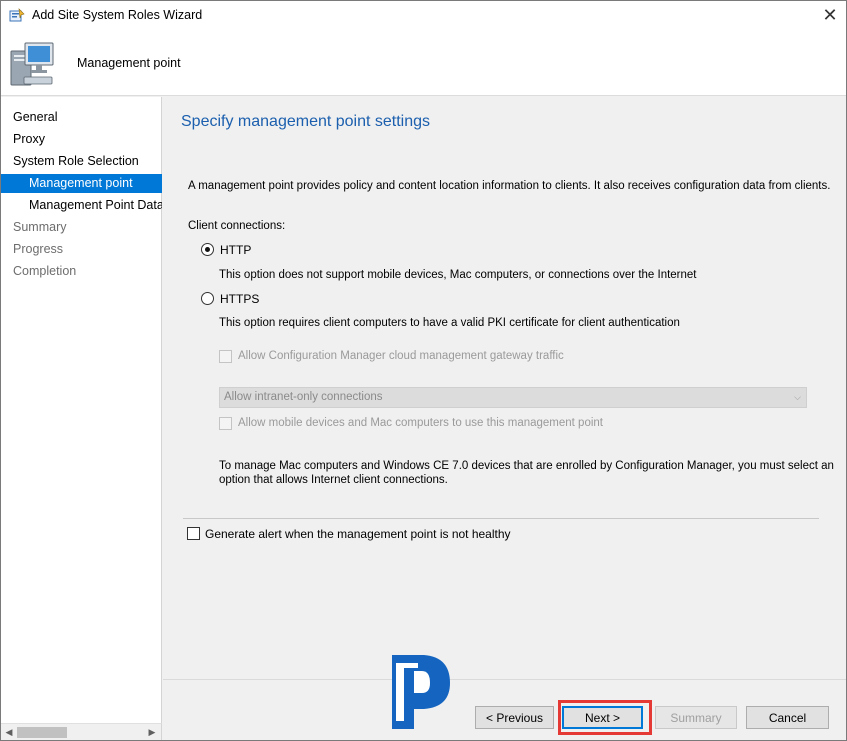 The image size is (847, 741). Describe the element at coordinates (32, 64) in the screenshot. I see `computer-icon` at that location.